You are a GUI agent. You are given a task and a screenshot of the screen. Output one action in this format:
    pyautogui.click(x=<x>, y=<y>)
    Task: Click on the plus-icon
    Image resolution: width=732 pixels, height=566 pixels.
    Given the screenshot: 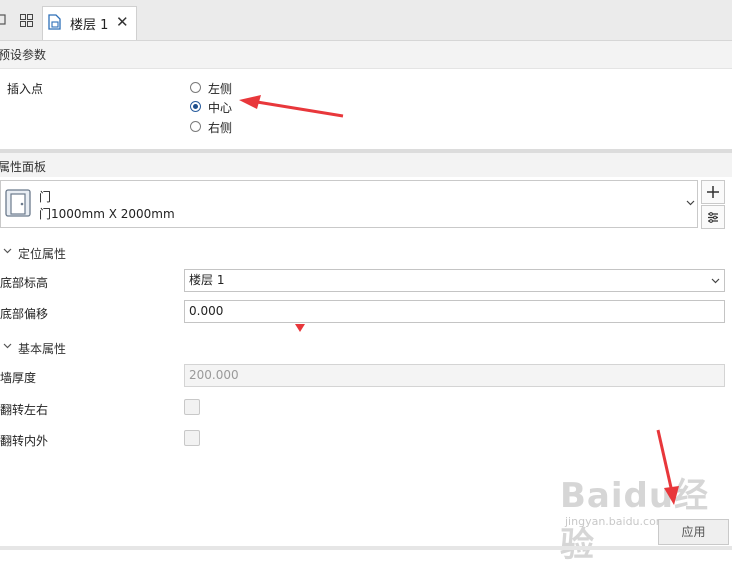 What is the action you would take?
    pyautogui.click(x=713, y=192)
    